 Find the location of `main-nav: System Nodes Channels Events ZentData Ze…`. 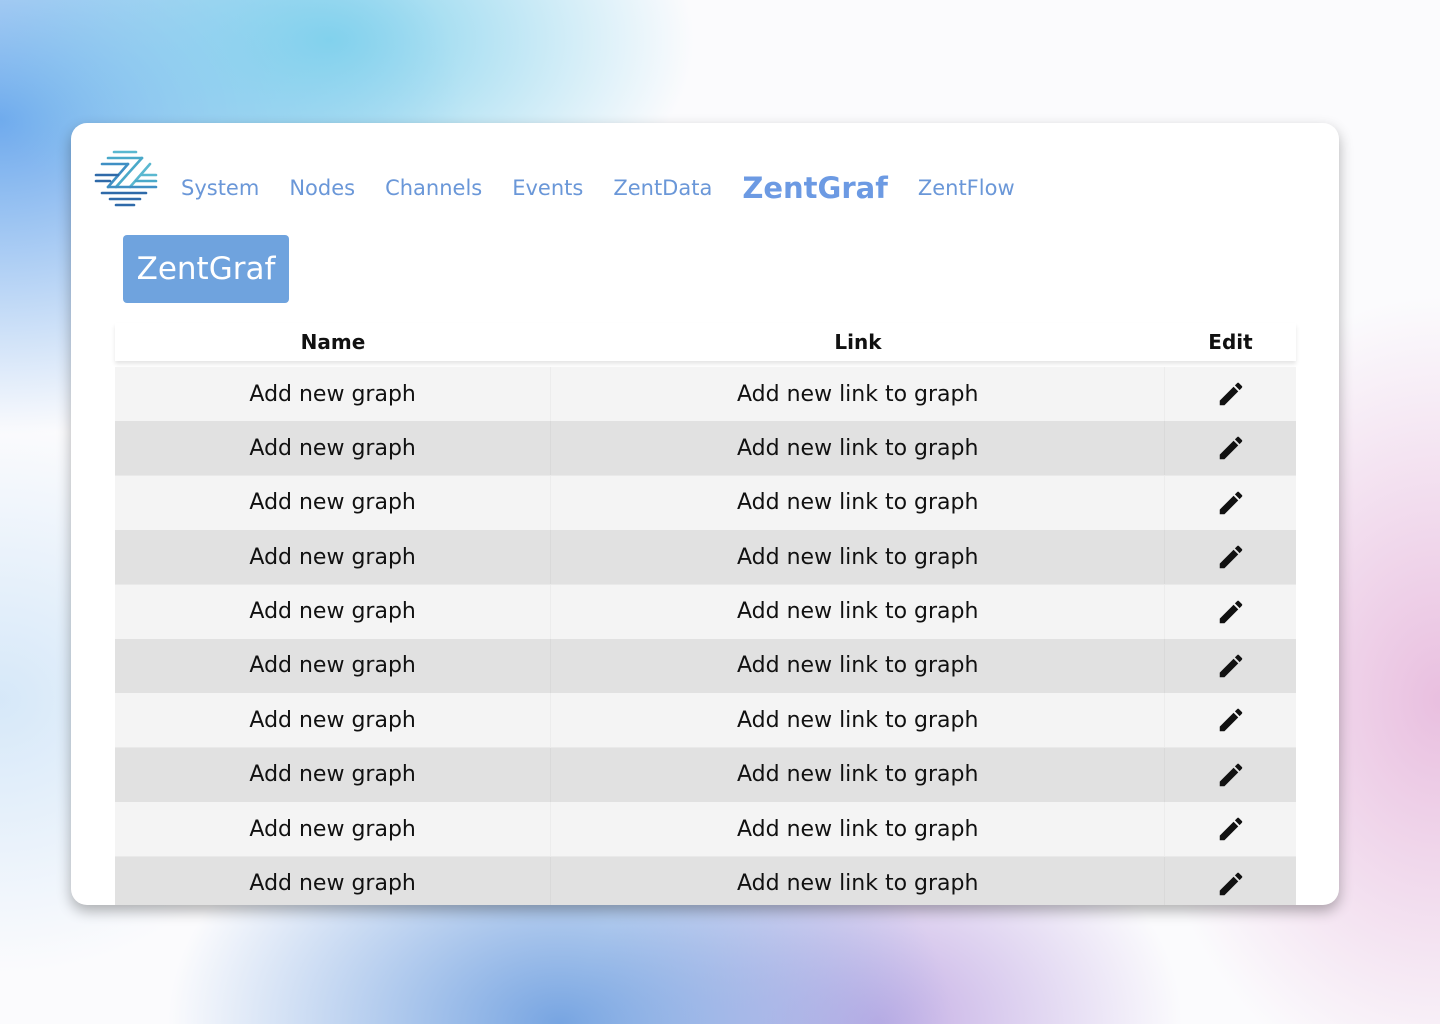

main-nav: System Nodes Channels Events ZentData Ze… is located at coordinates (598, 188).